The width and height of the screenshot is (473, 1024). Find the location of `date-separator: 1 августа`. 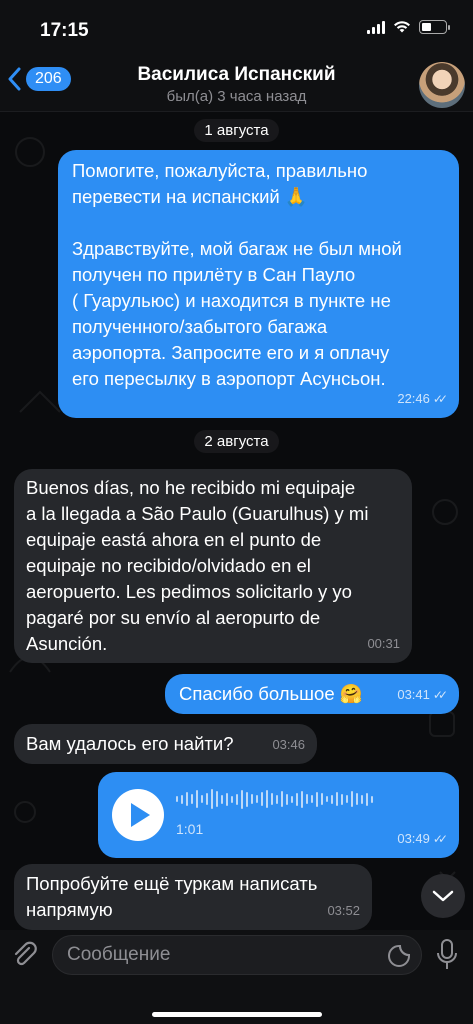

date-separator: 1 августа is located at coordinates (236, 130).